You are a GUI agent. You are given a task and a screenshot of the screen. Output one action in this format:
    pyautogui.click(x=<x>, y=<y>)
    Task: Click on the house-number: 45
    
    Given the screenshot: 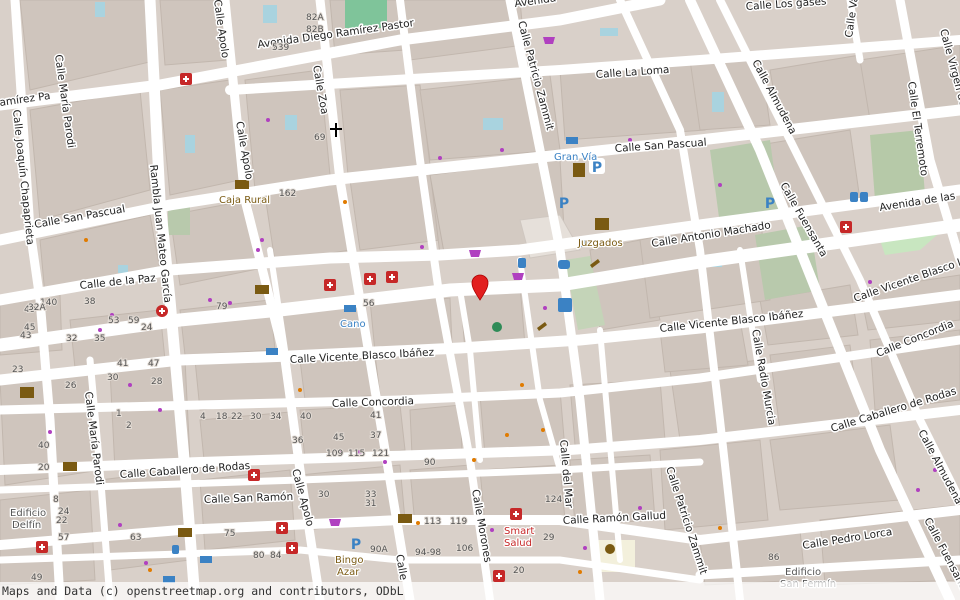 What is the action you would take?
    pyautogui.click(x=338, y=438)
    